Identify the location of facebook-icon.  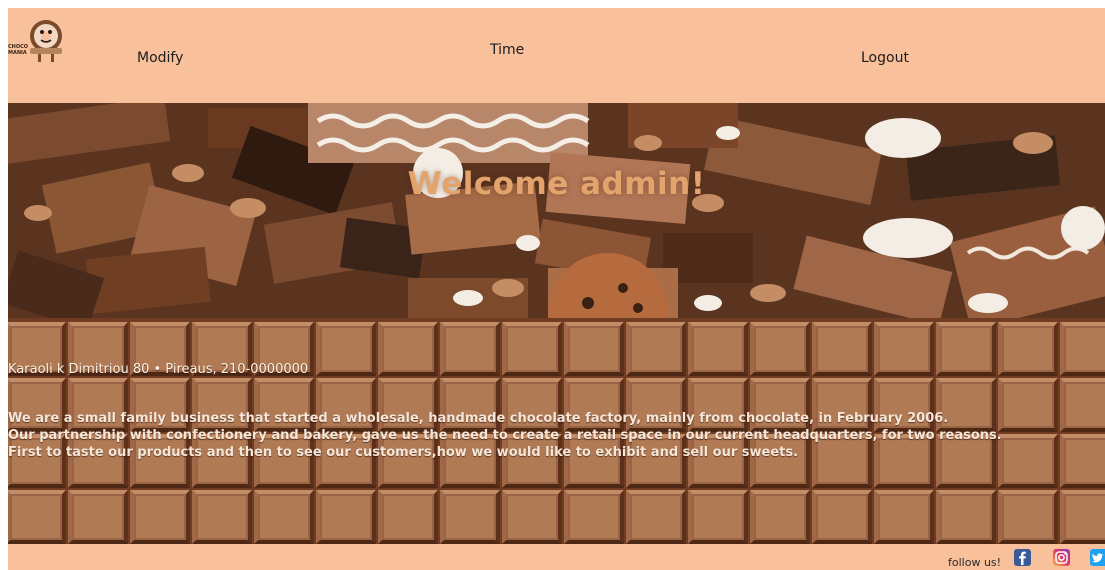
(1022, 557).